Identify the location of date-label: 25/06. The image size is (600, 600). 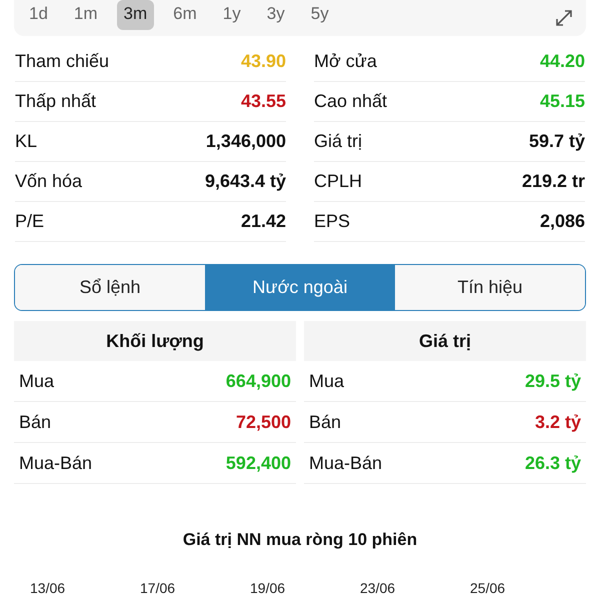
(488, 588).